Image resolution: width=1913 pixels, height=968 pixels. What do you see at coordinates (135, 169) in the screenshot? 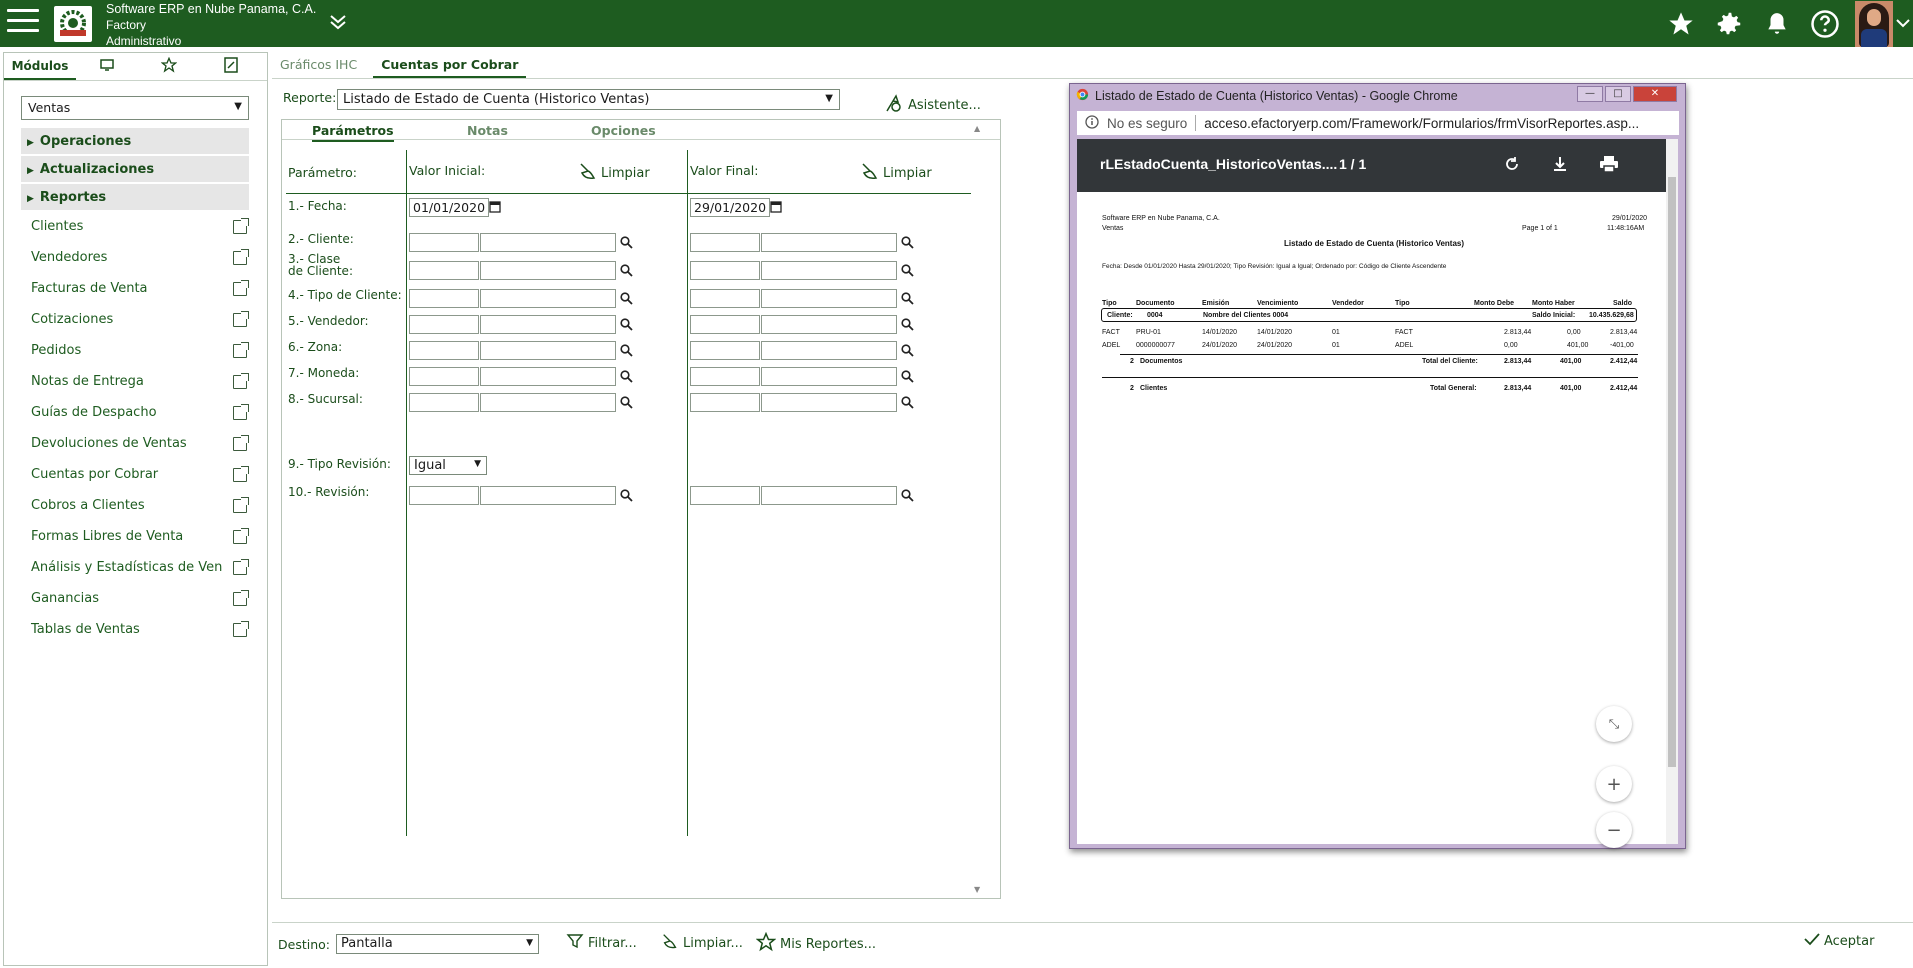
I see `section-actualizaciones: ▶ Actualizaciones` at bounding box center [135, 169].